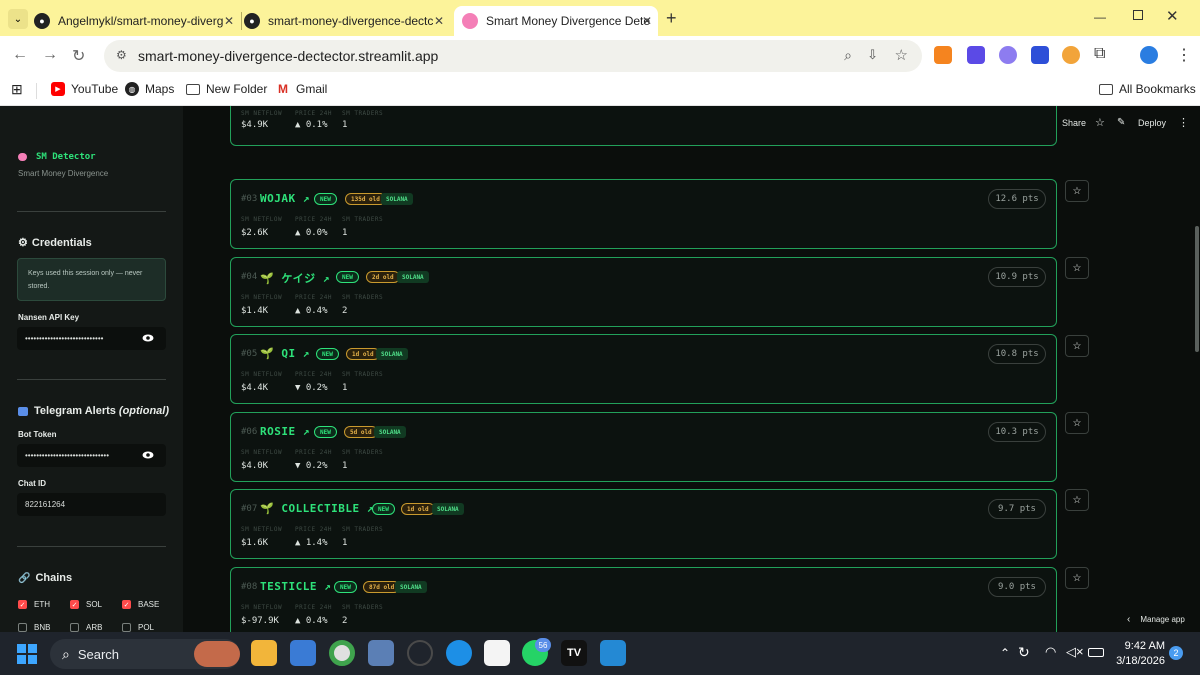 This screenshot has height=675, width=1200. What do you see at coordinates (86, 604) in the screenshot?
I see `chain-checkbox-sol: ✓ SOL` at bounding box center [86, 604].